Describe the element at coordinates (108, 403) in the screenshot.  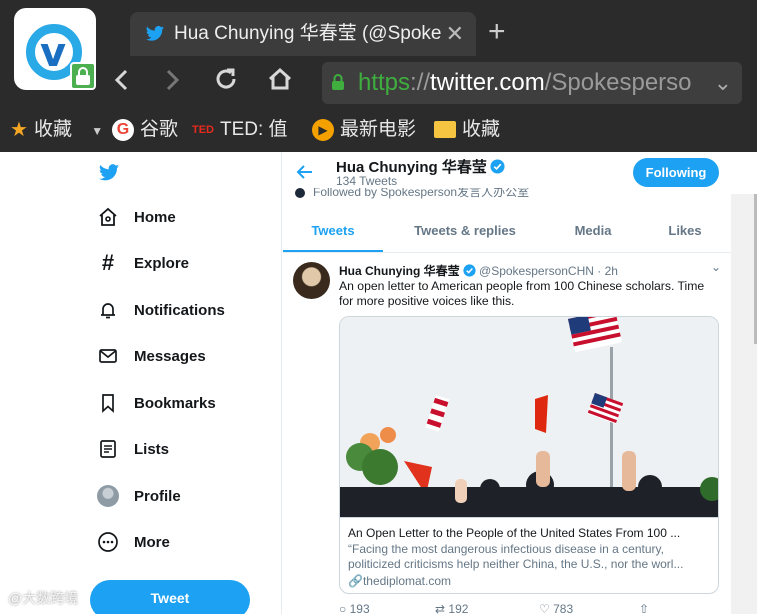
I see `bookmark-icon` at that location.